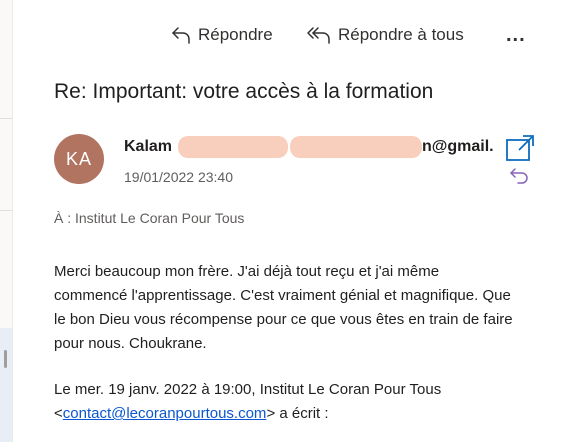  What do you see at coordinates (297, 413) in the screenshot?
I see `quote-close: > a écrit :` at bounding box center [297, 413].